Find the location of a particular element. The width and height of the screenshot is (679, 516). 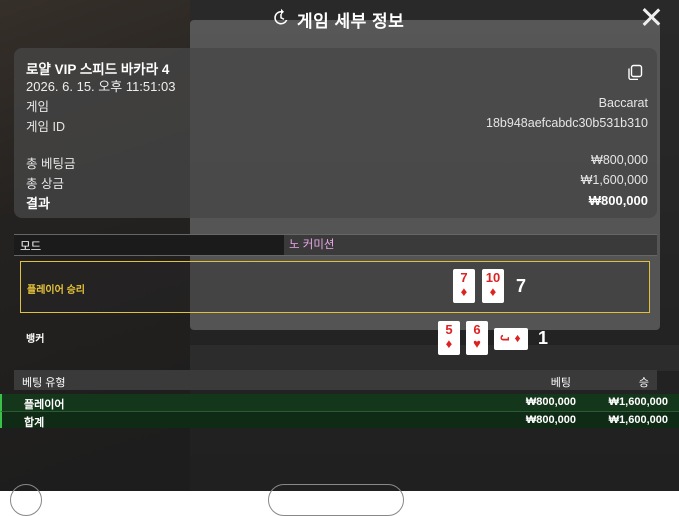

banker-card-2: 6 ♥ is located at coordinates (477, 338).